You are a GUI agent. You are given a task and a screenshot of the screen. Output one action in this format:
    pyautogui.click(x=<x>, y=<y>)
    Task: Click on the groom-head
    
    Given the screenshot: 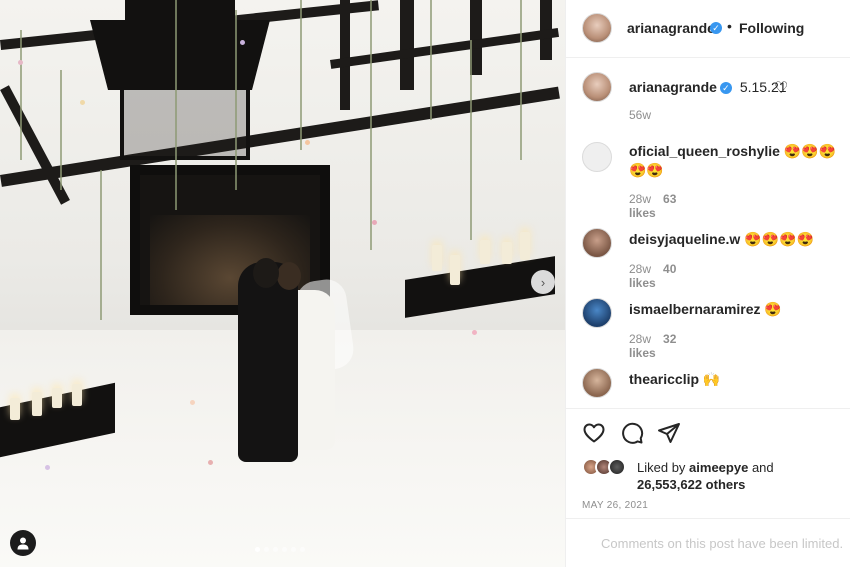 What is the action you would take?
    pyautogui.click(x=266, y=273)
    